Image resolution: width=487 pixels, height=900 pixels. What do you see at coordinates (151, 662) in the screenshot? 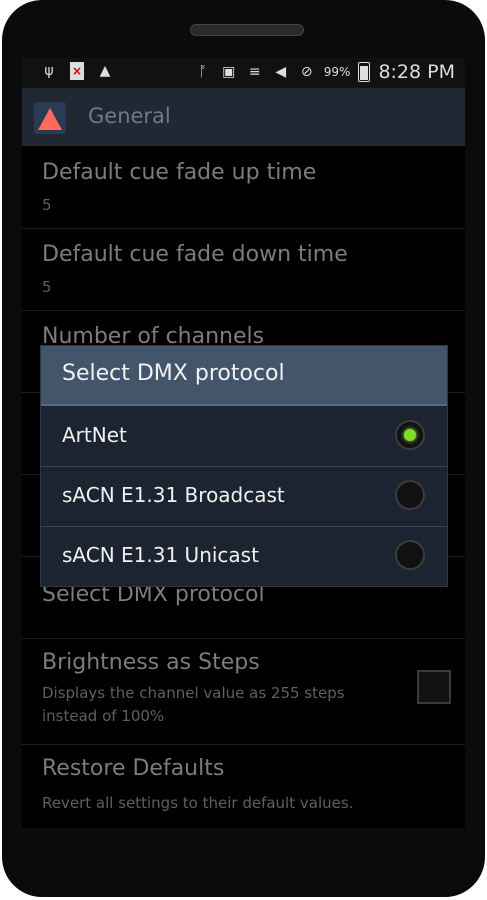
I see `pref-title: Brightness as Steps` at bounding box center [151, 662].